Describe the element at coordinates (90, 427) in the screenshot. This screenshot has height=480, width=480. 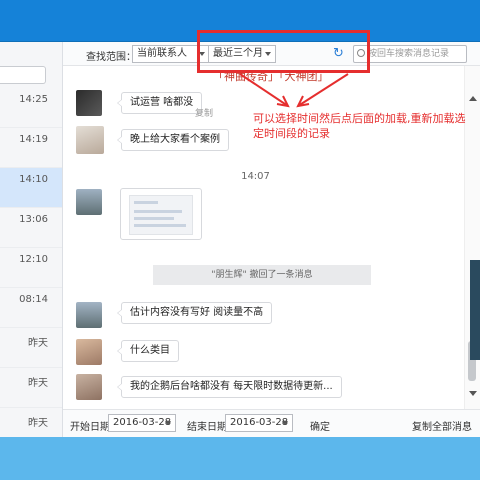
I see `start-date-label: 开始日期` at that location.